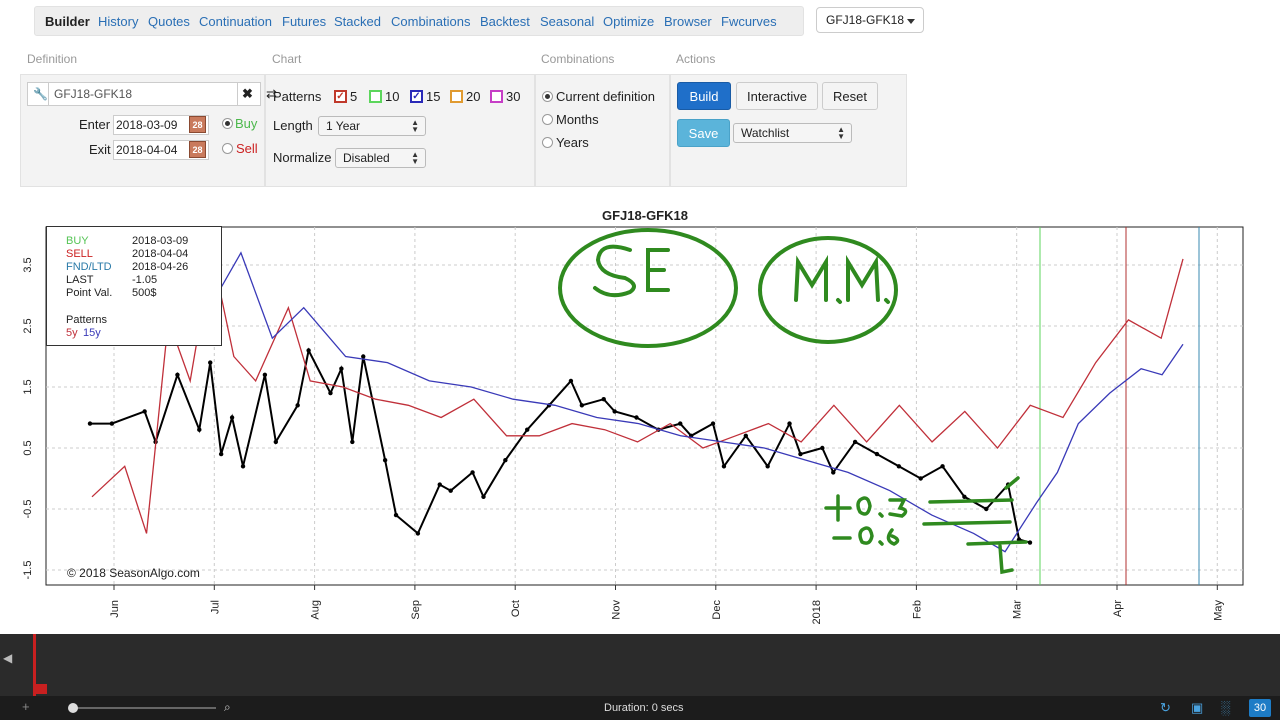 The height and width of the screenshot is (720, 1280). Describe the element at coordinates (316, 610) in the screenshot. I see `x-tick-label: Aug` at that location.